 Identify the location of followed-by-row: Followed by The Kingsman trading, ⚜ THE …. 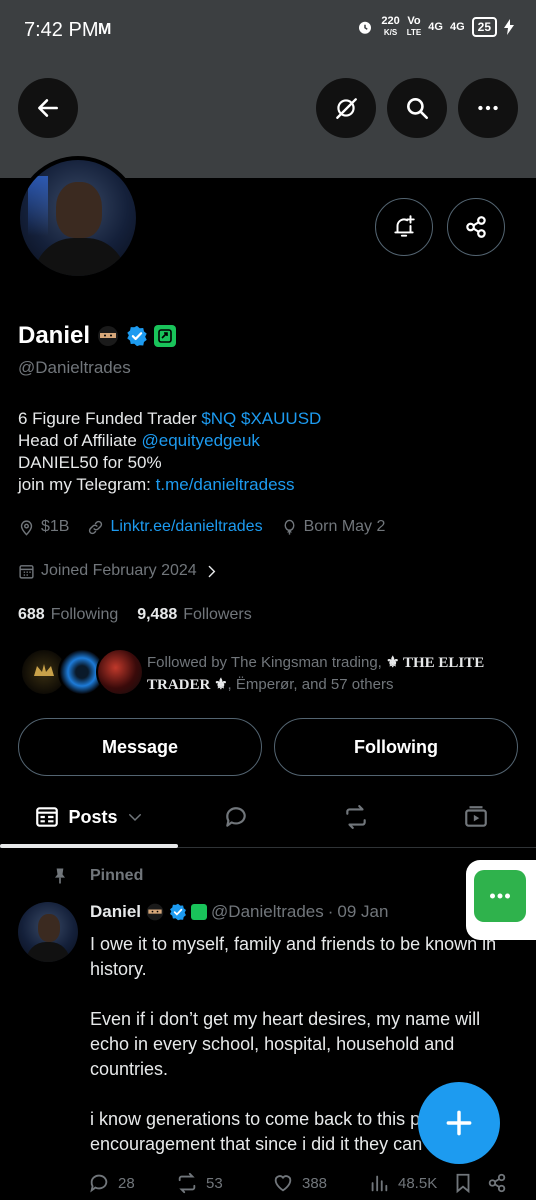
(270, 672).